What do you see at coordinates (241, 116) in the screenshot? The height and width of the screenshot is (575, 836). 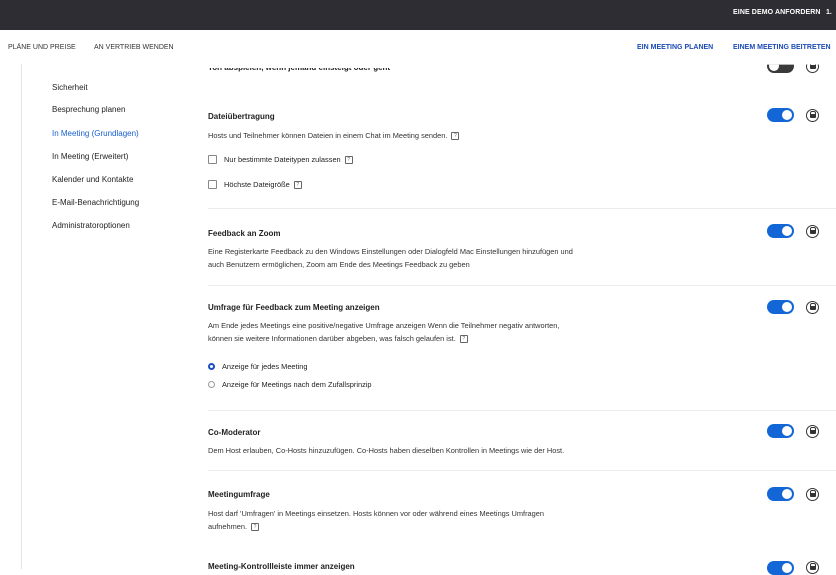 I see `file-transfer-title: Dateiübertragung` at bounding box center [241, 116].